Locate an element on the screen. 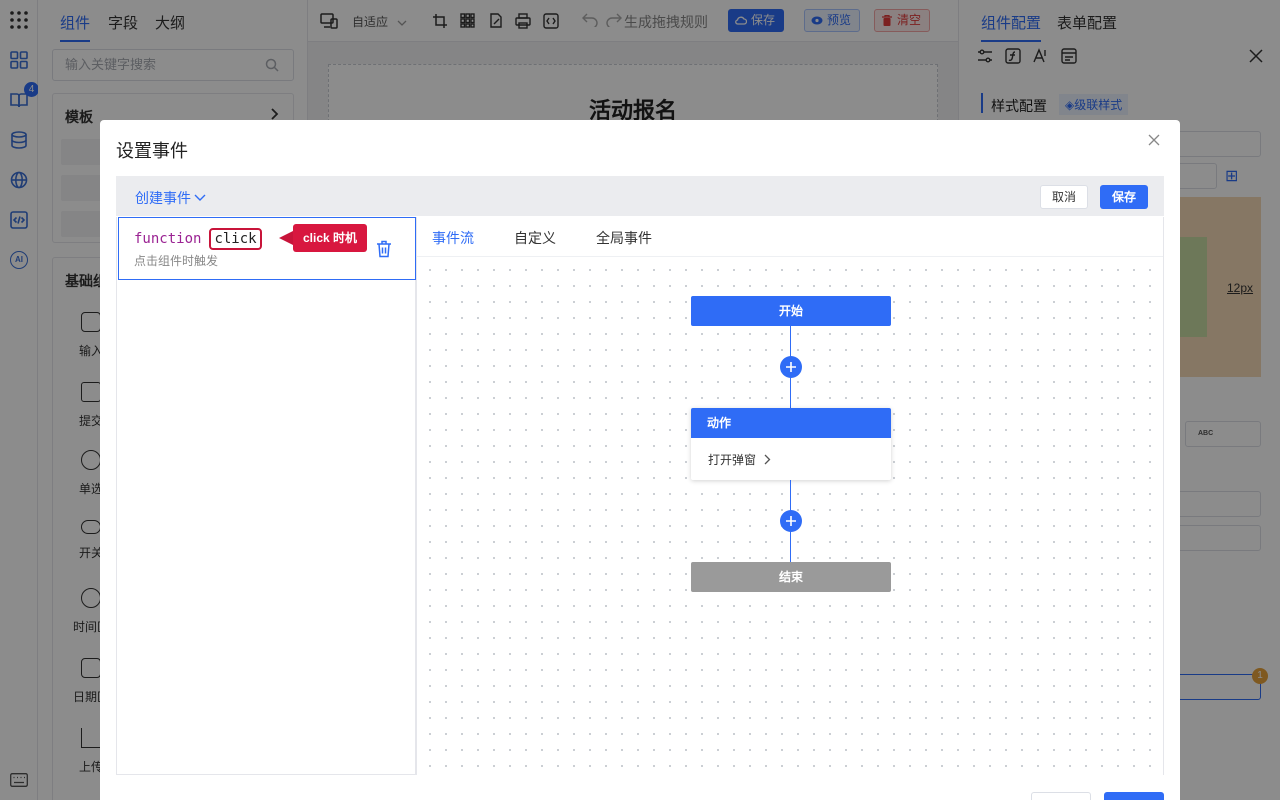 The height and width of the screenshot is (800, 1280). event-name-highlight: click is located at coordinates (235, 239).